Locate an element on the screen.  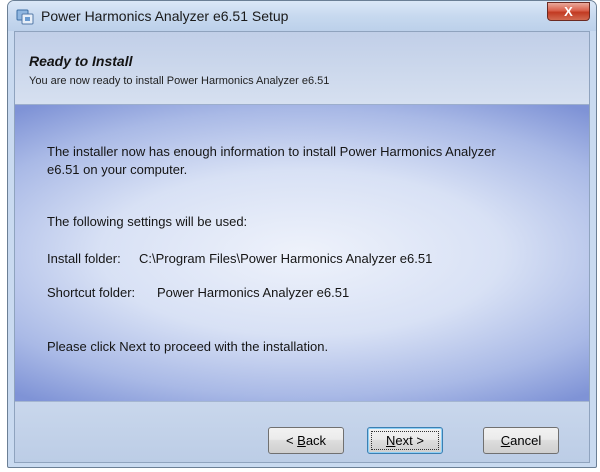
close-button: X is located at coordinates (568, 11).